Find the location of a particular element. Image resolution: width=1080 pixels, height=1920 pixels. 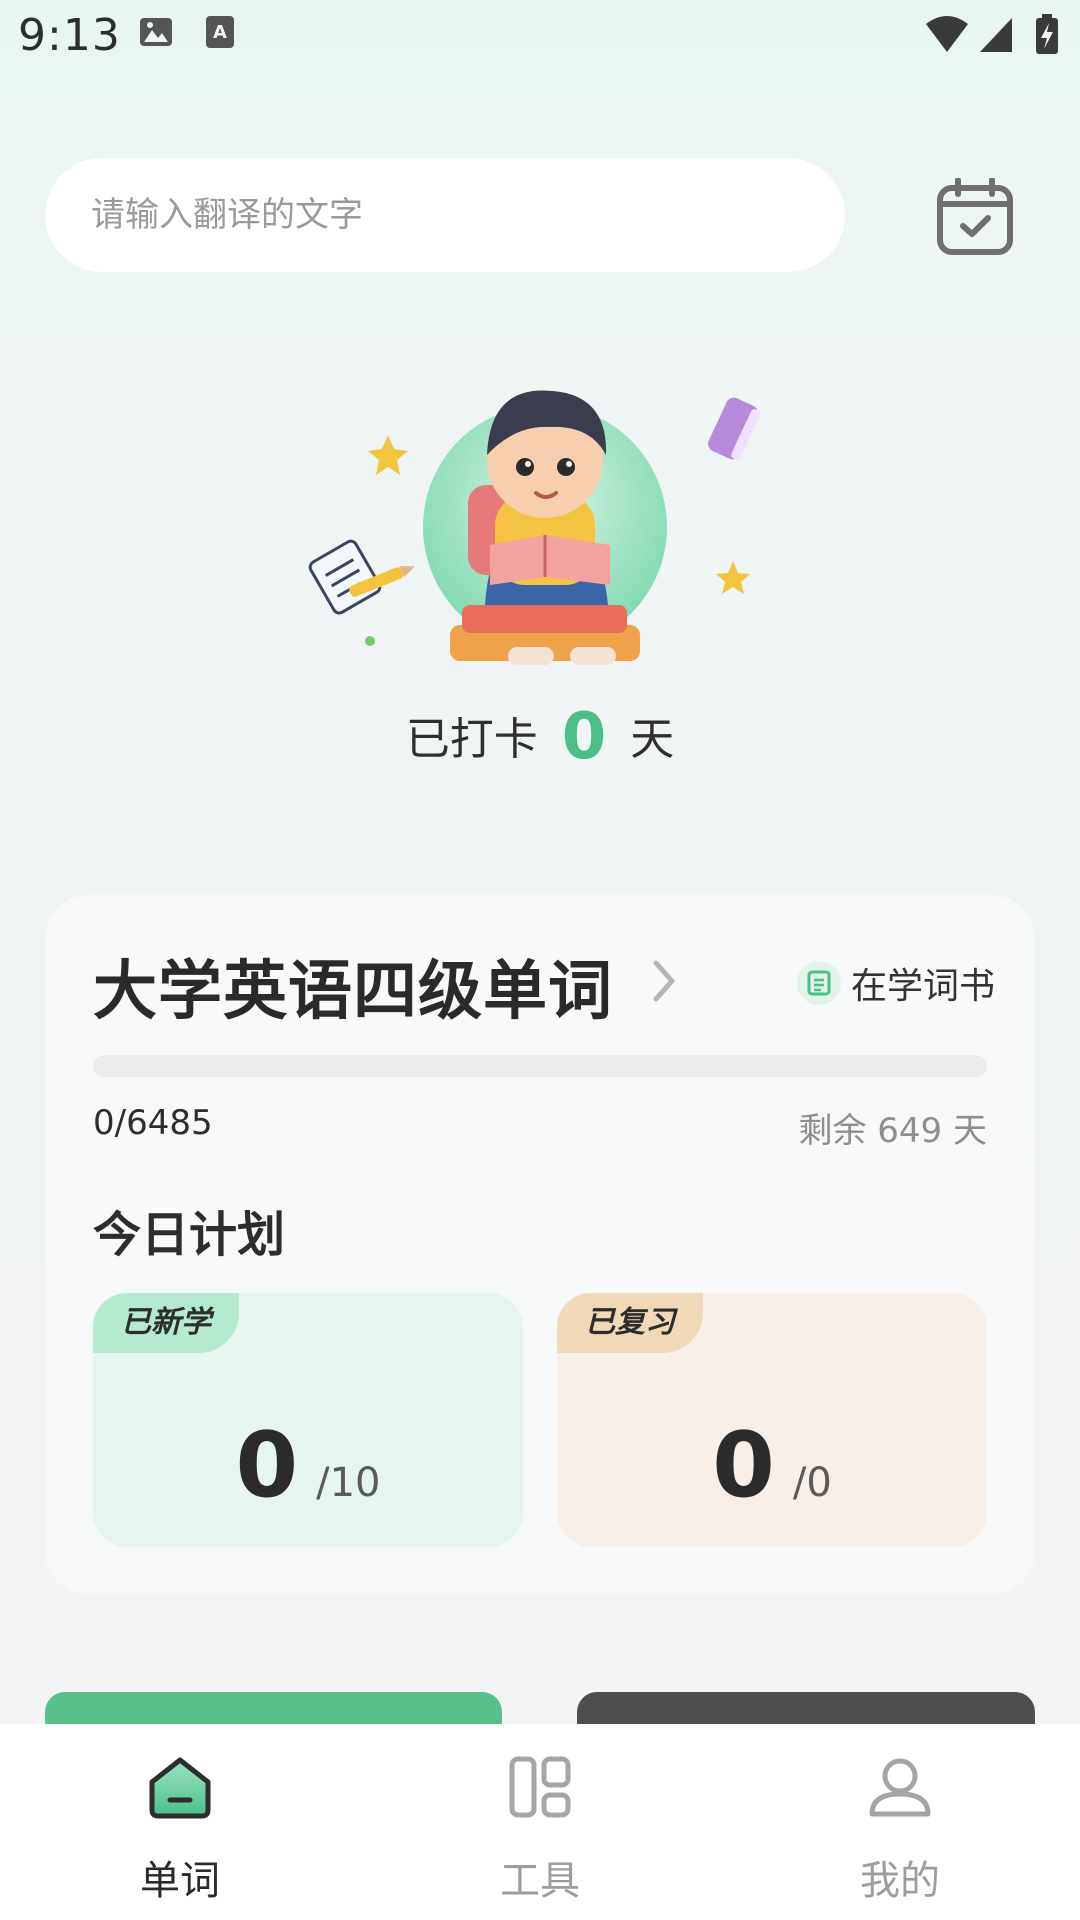

keyboard-notification-icon: A is located at coordinates (220, 32).